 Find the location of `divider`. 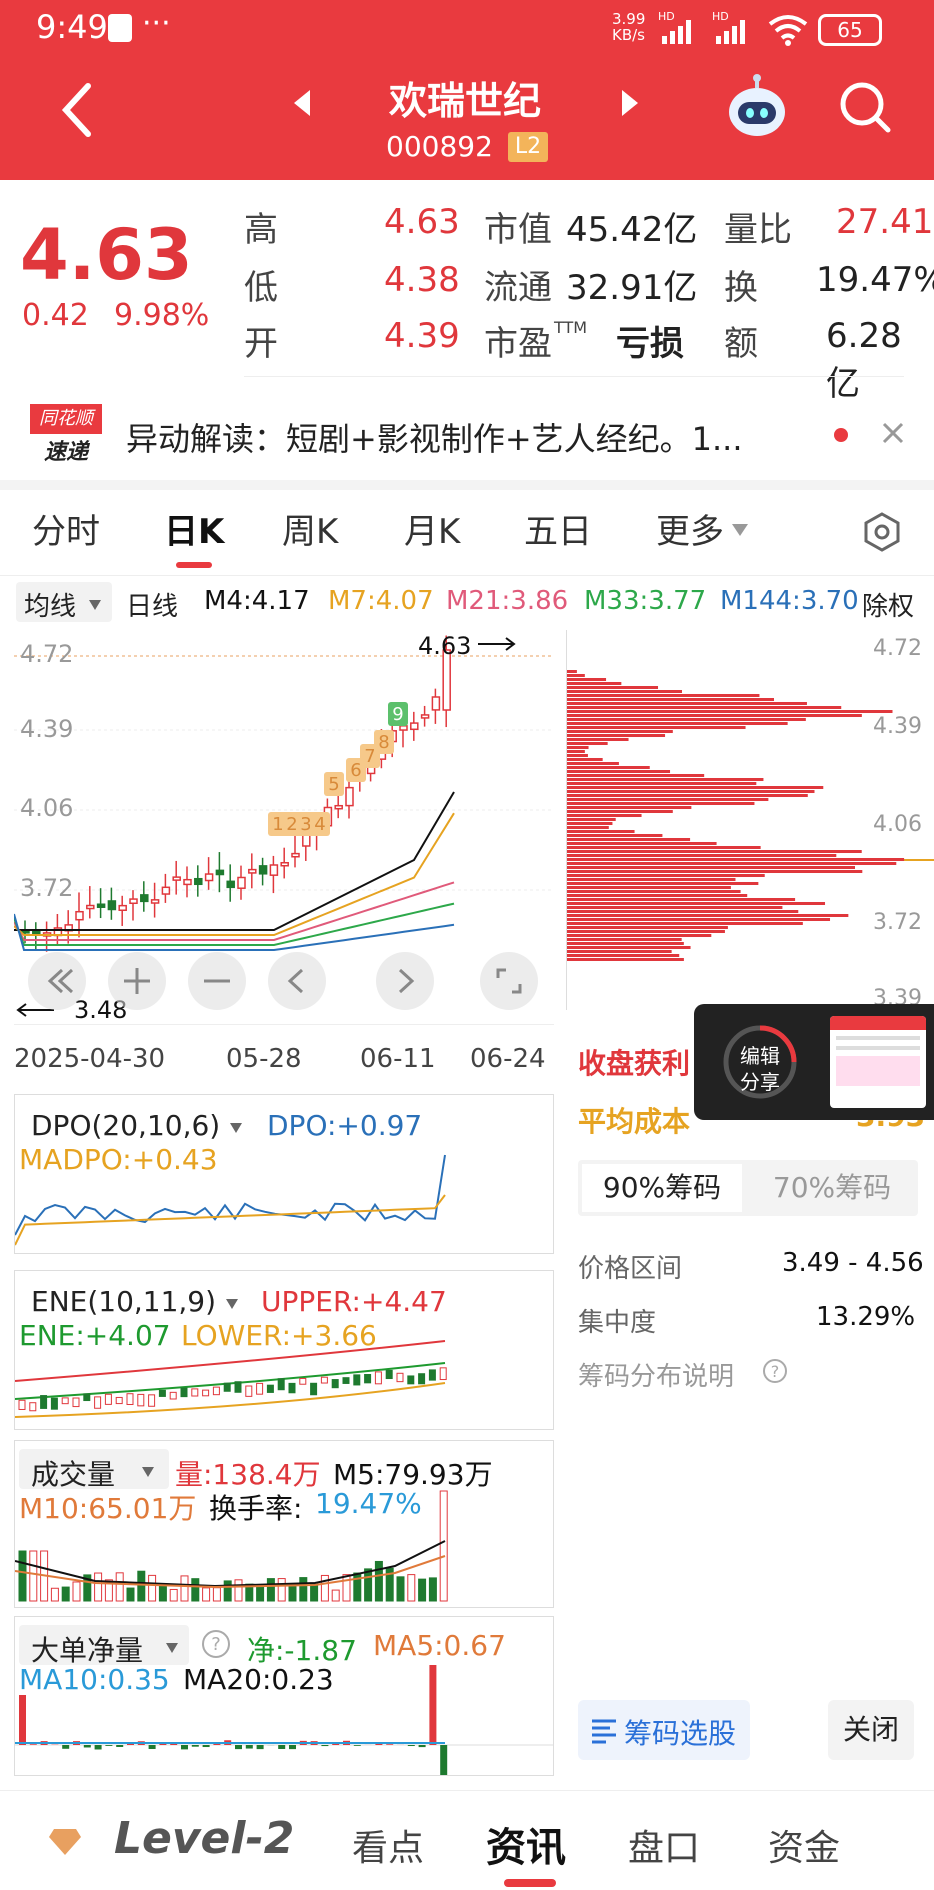

divider is located at coordinates (574, 376).